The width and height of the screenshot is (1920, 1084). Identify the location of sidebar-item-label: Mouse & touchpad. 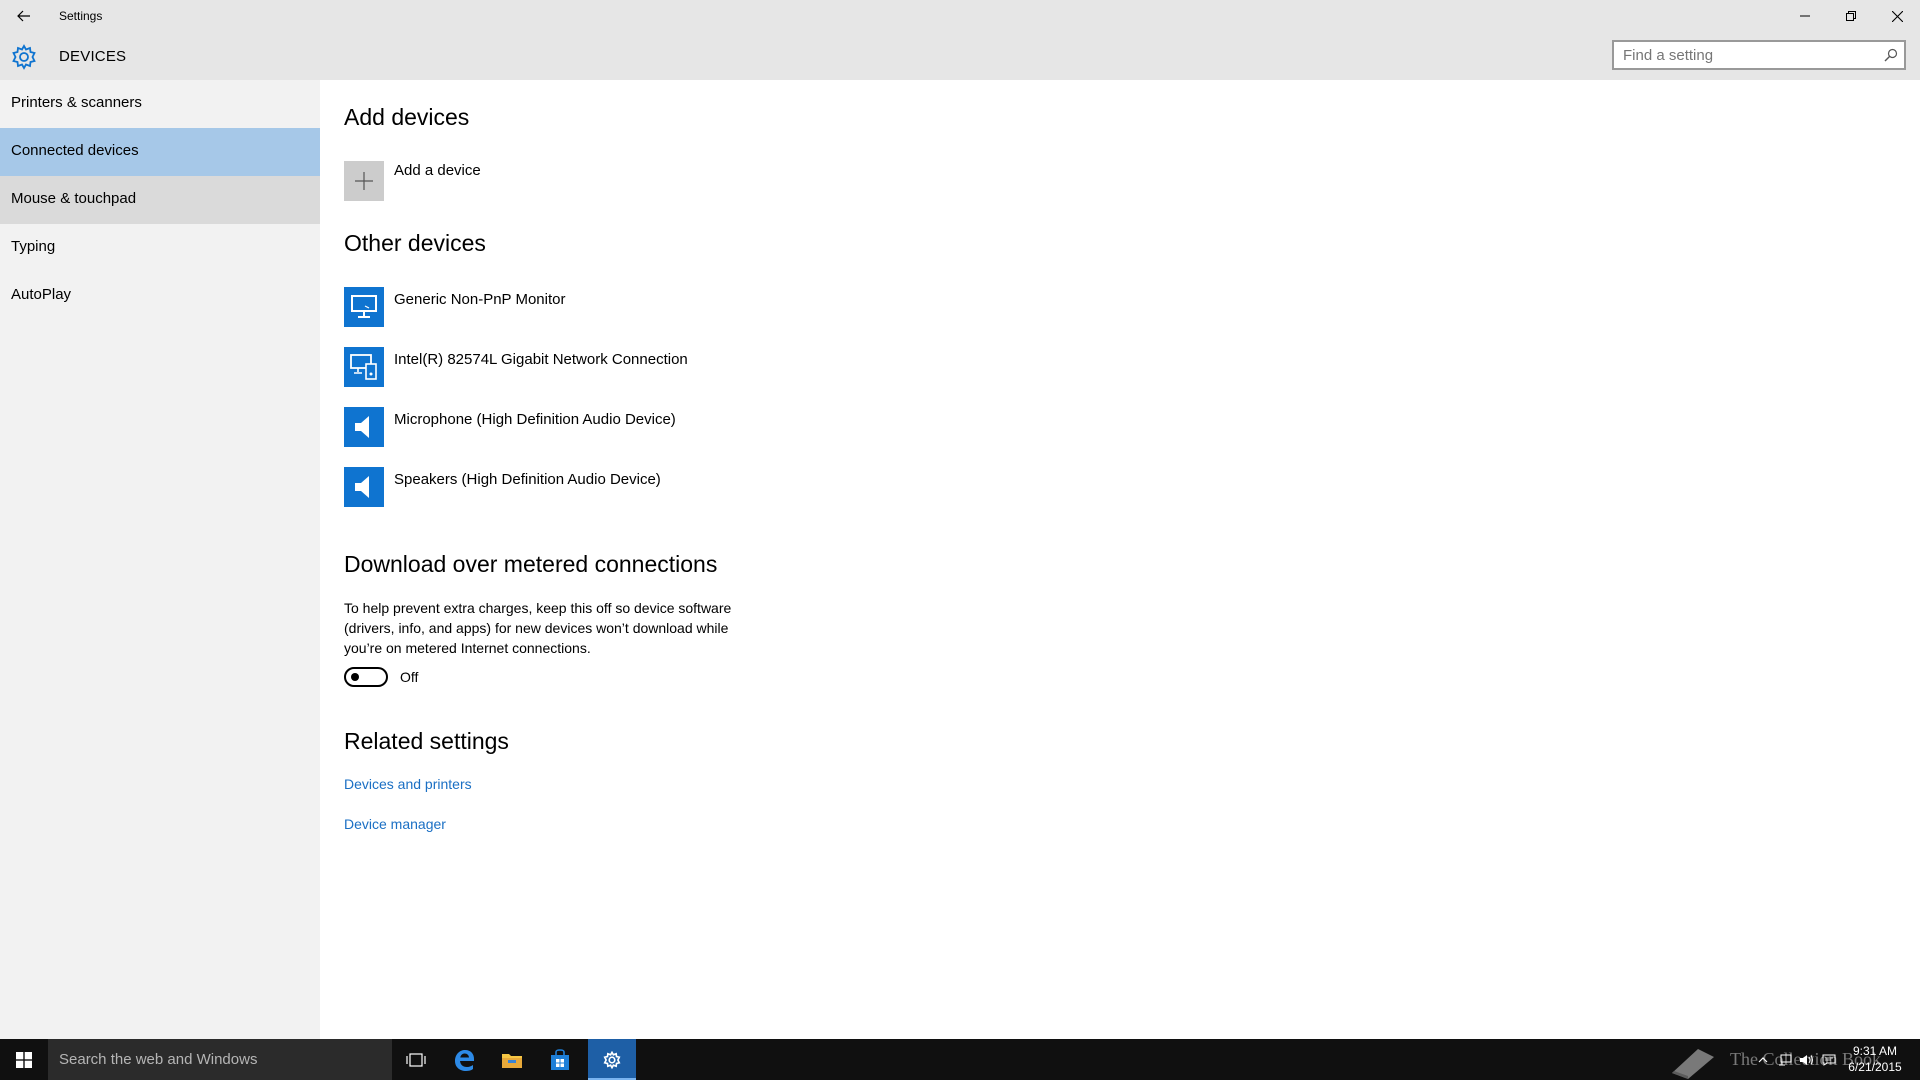
(74, 198).